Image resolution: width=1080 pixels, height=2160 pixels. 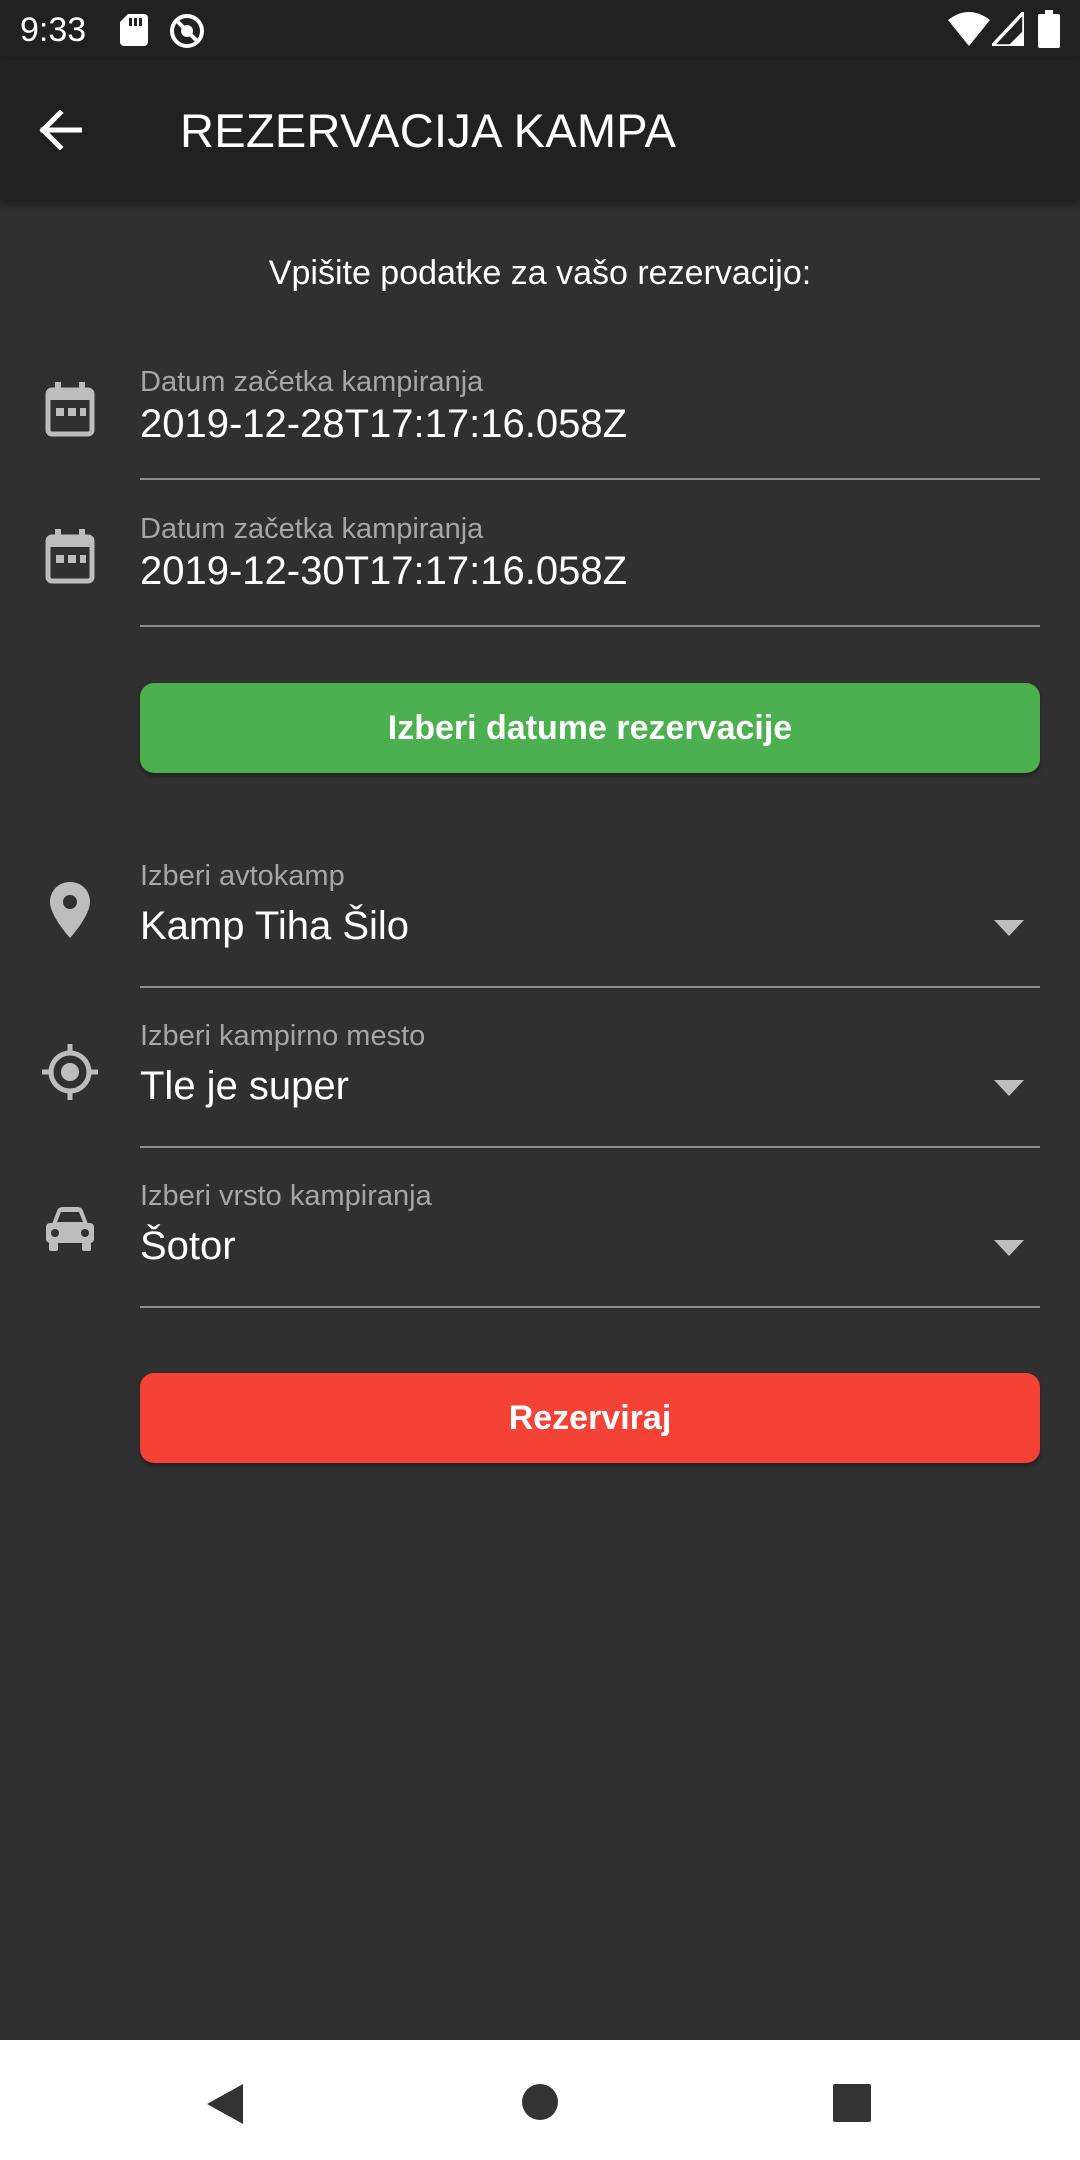 I want to click on wifi-icon, so click(x=969, y=29).